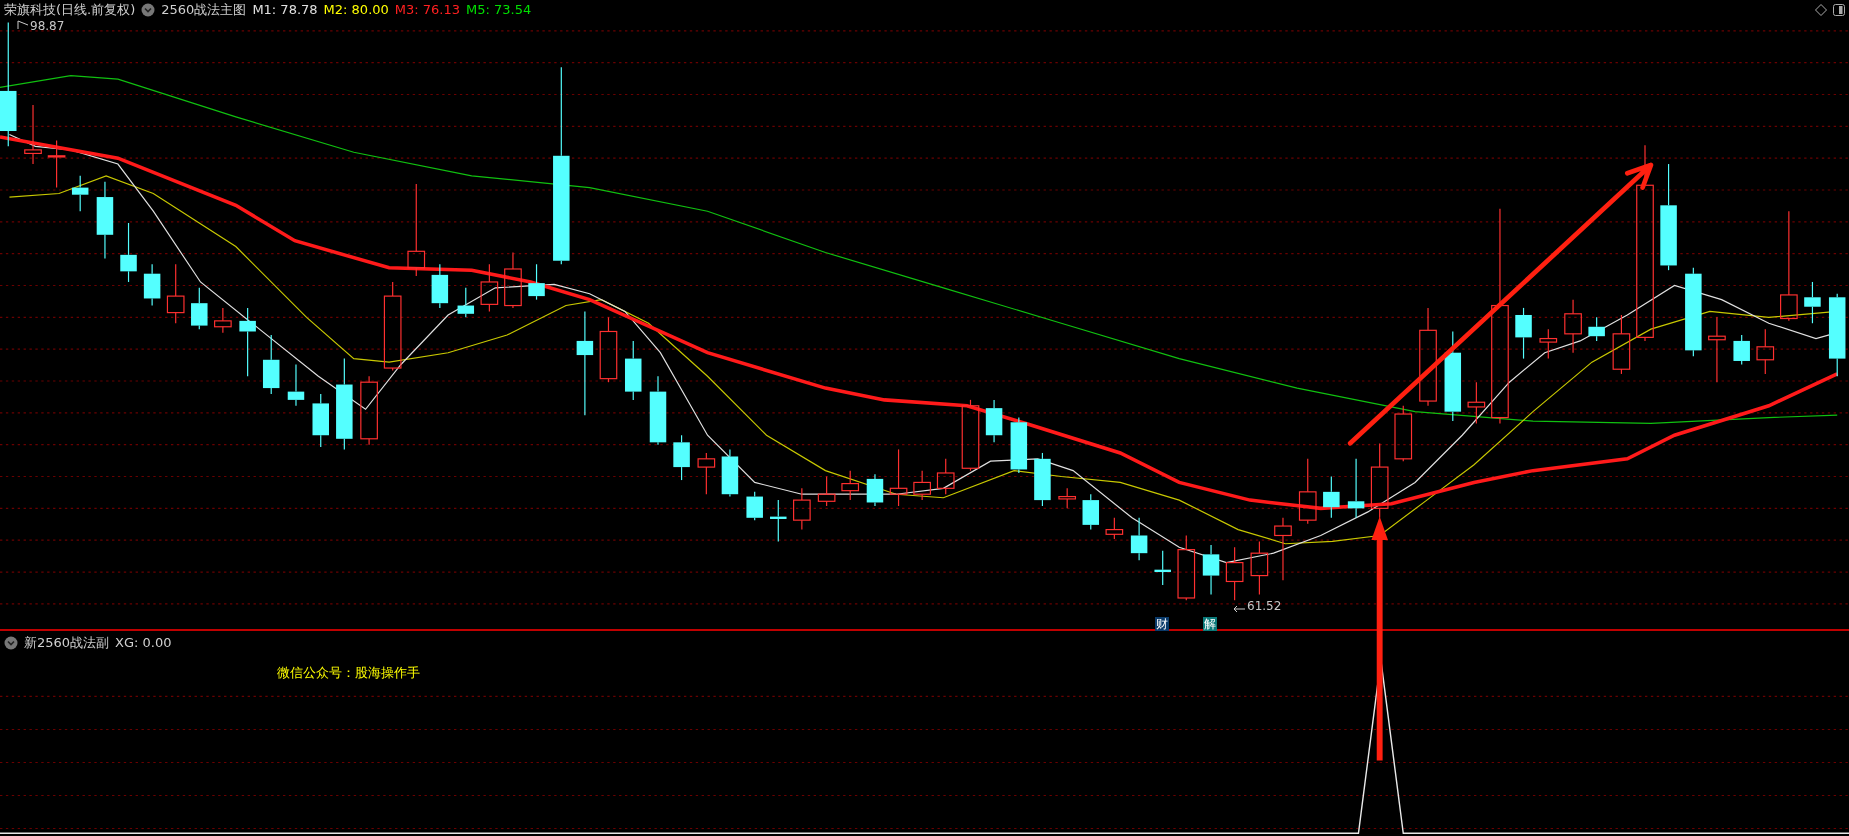 This screenshot has width=1849, height=836. I want to click on diamond-icon, so click(1821, 9).